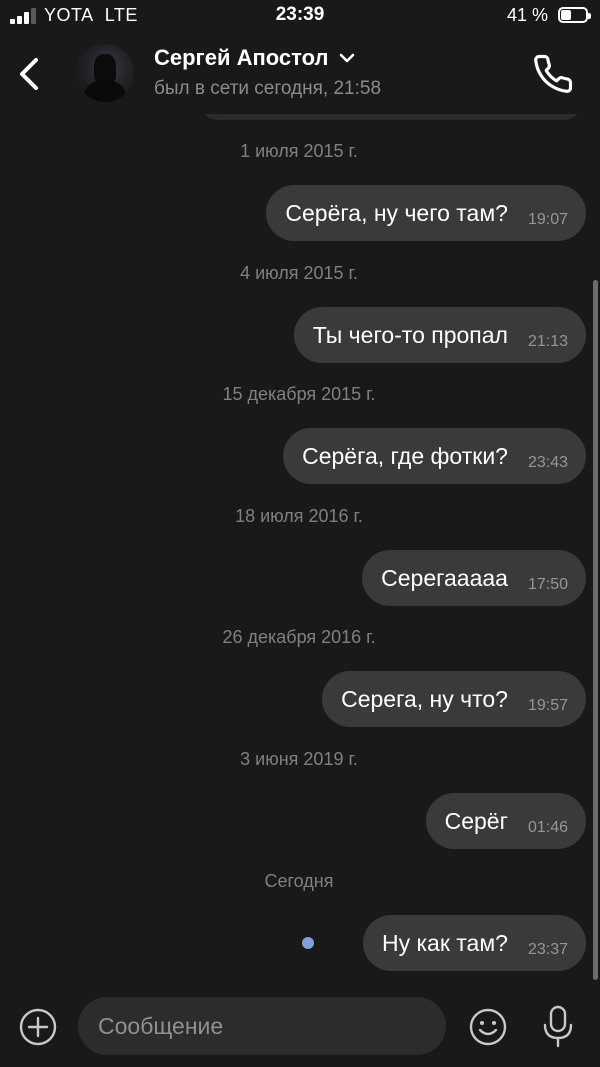 Image resolution: width=600 pixels, height=1067 pixels. I want to click on message-text: Серёга, ну чего там?, so click(396, 212).